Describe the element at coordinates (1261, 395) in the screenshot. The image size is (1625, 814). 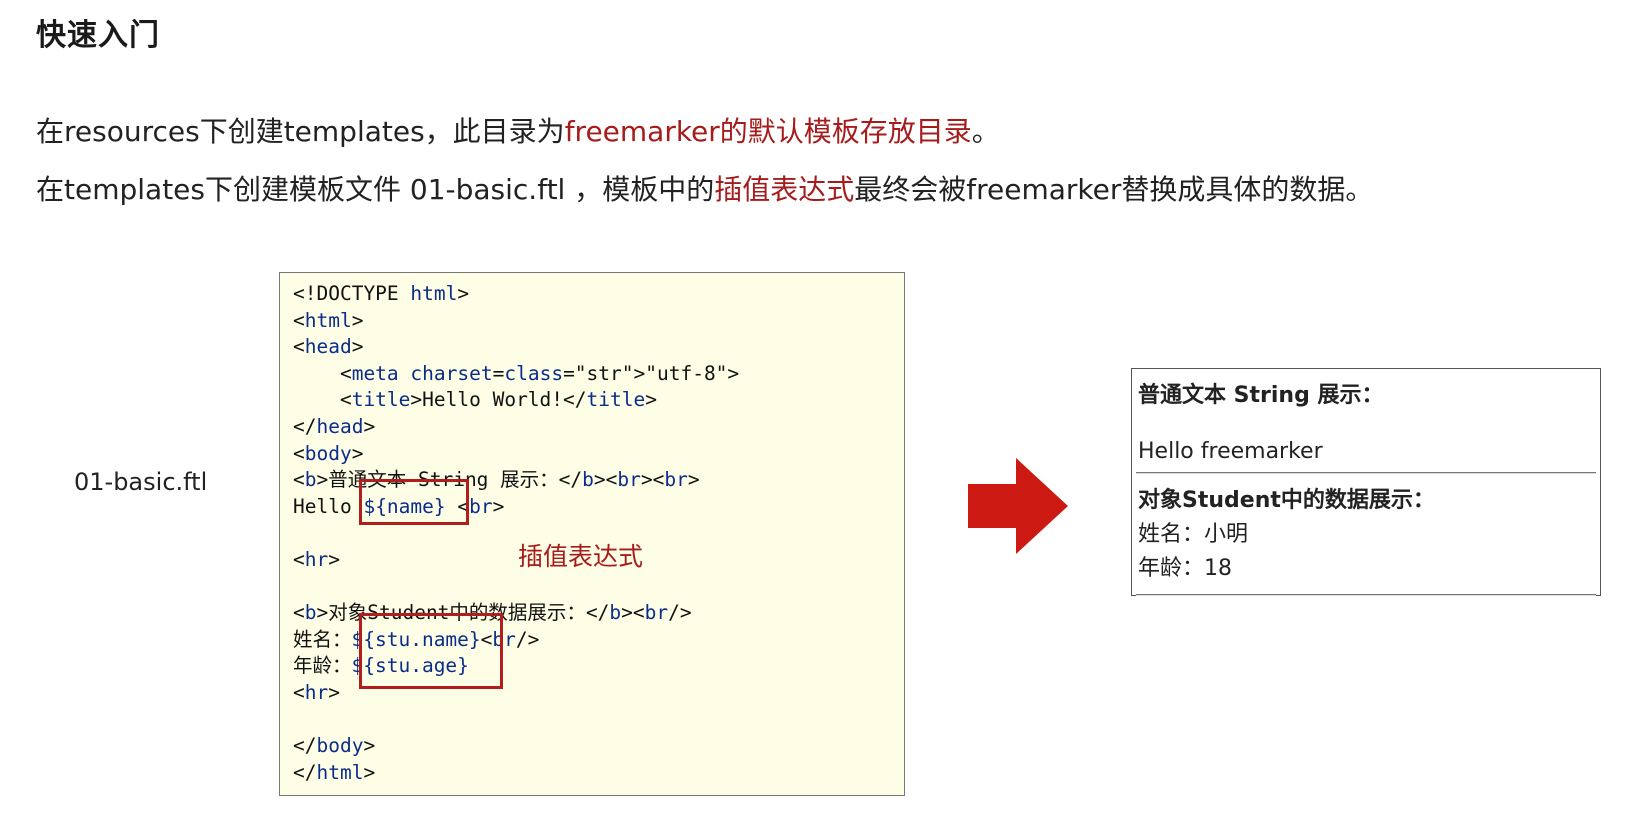
I see `result-title: 普通文本 String 展示：` at that location.